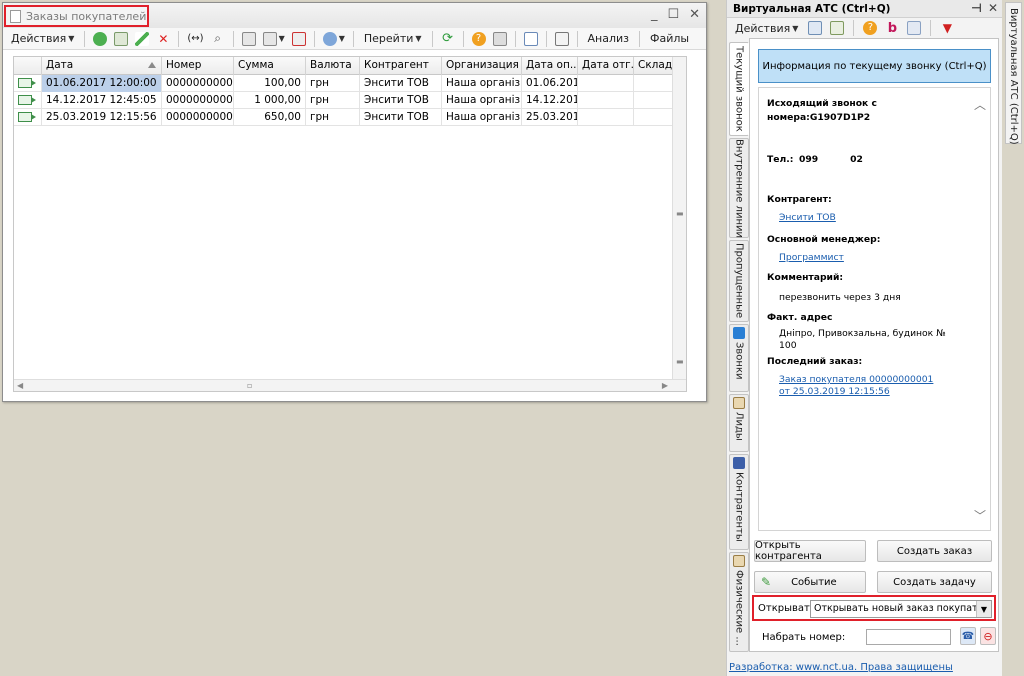 The image size is (1024, 676). Describe the element at coordinates (834, 391) in the screenshot. I see `last-order-link-line2: от 25.03.2019 12:15:56` at that location.